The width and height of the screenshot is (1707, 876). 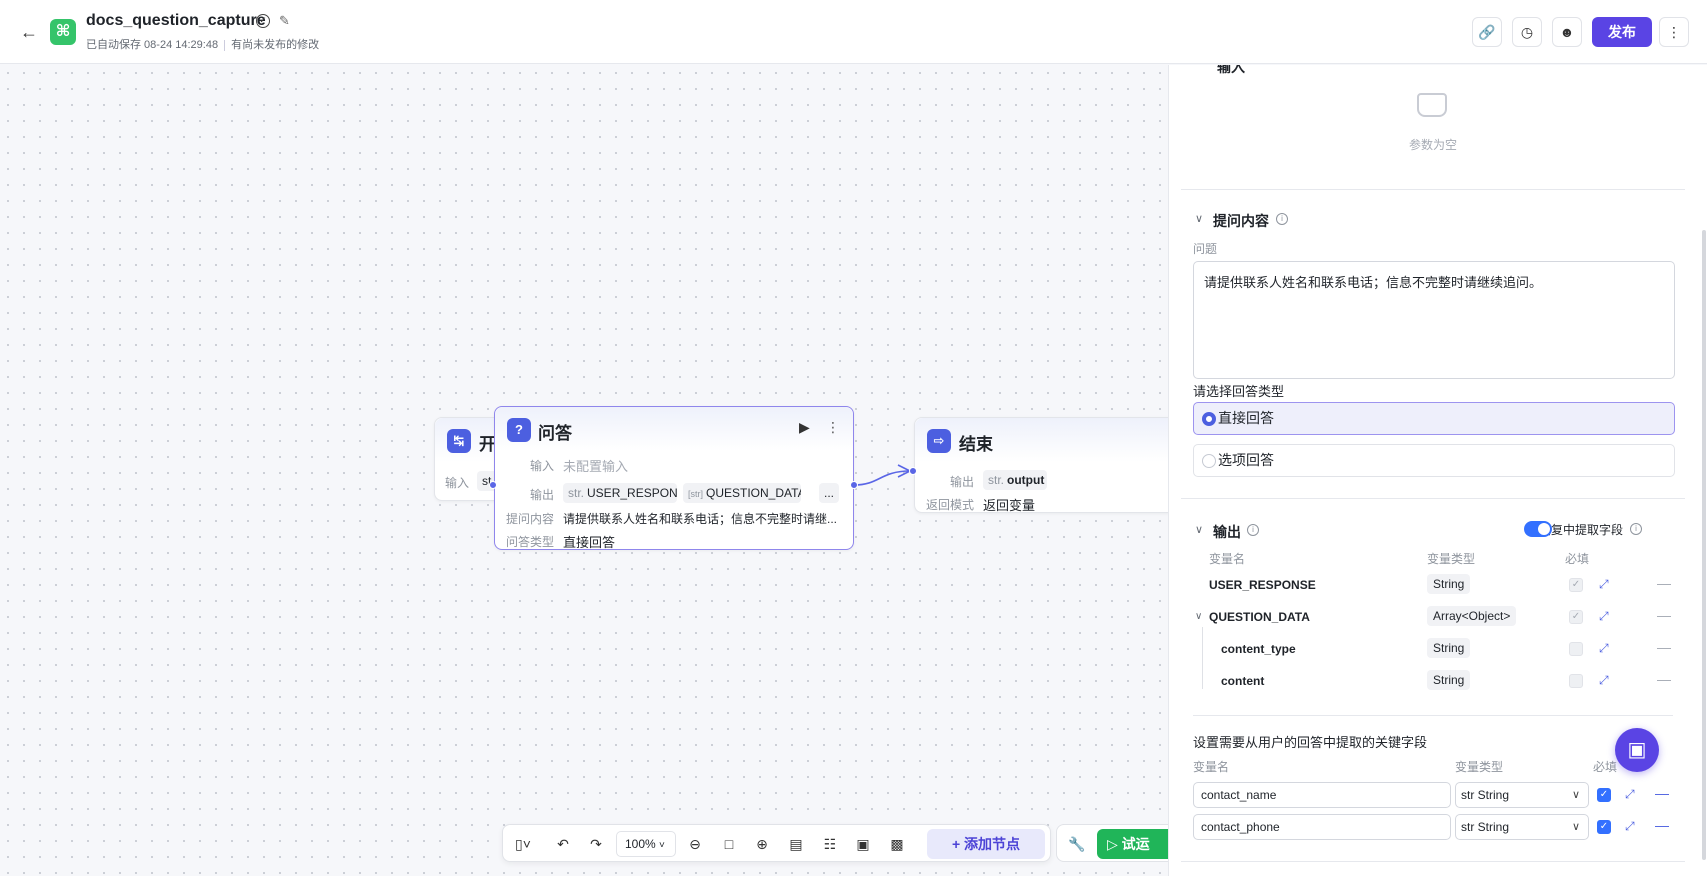 What do you see at coordinates (753, 493) in the screenshot?
I see `output-2-name: QUESTION_DATA` at bounding box center [753, 493].